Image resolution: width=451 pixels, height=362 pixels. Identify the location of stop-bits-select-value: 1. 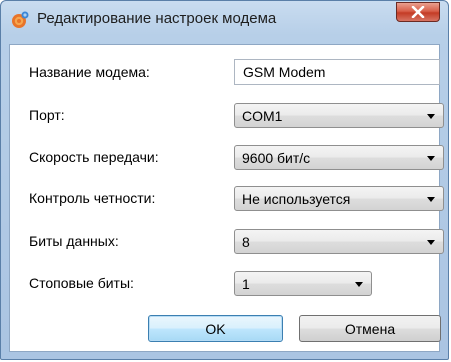
(246, 284).